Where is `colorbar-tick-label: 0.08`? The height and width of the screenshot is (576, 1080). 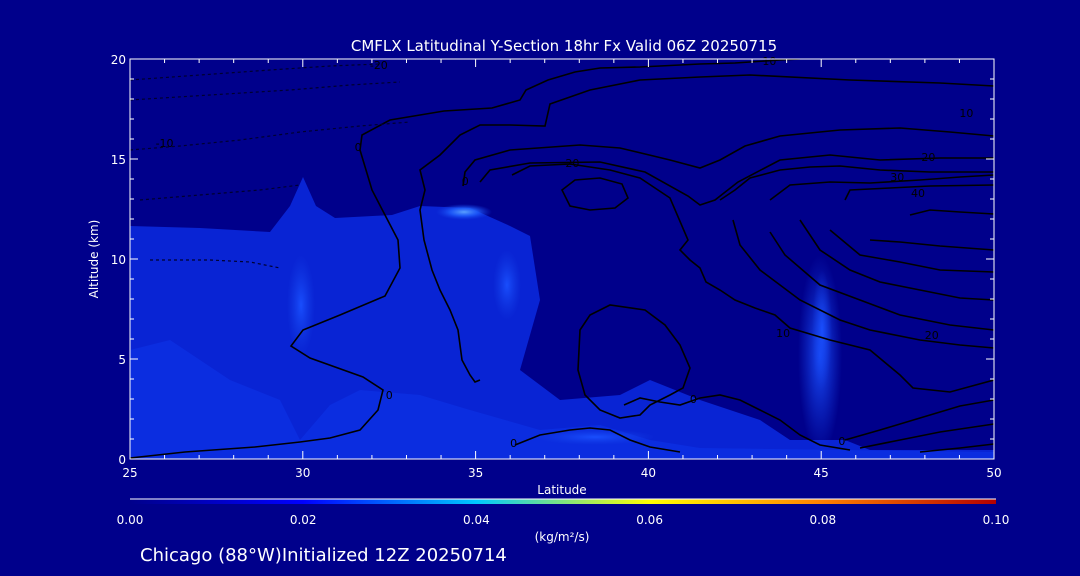
colorbar-tick-label: 0.08 is located at coordinates (822, 520).